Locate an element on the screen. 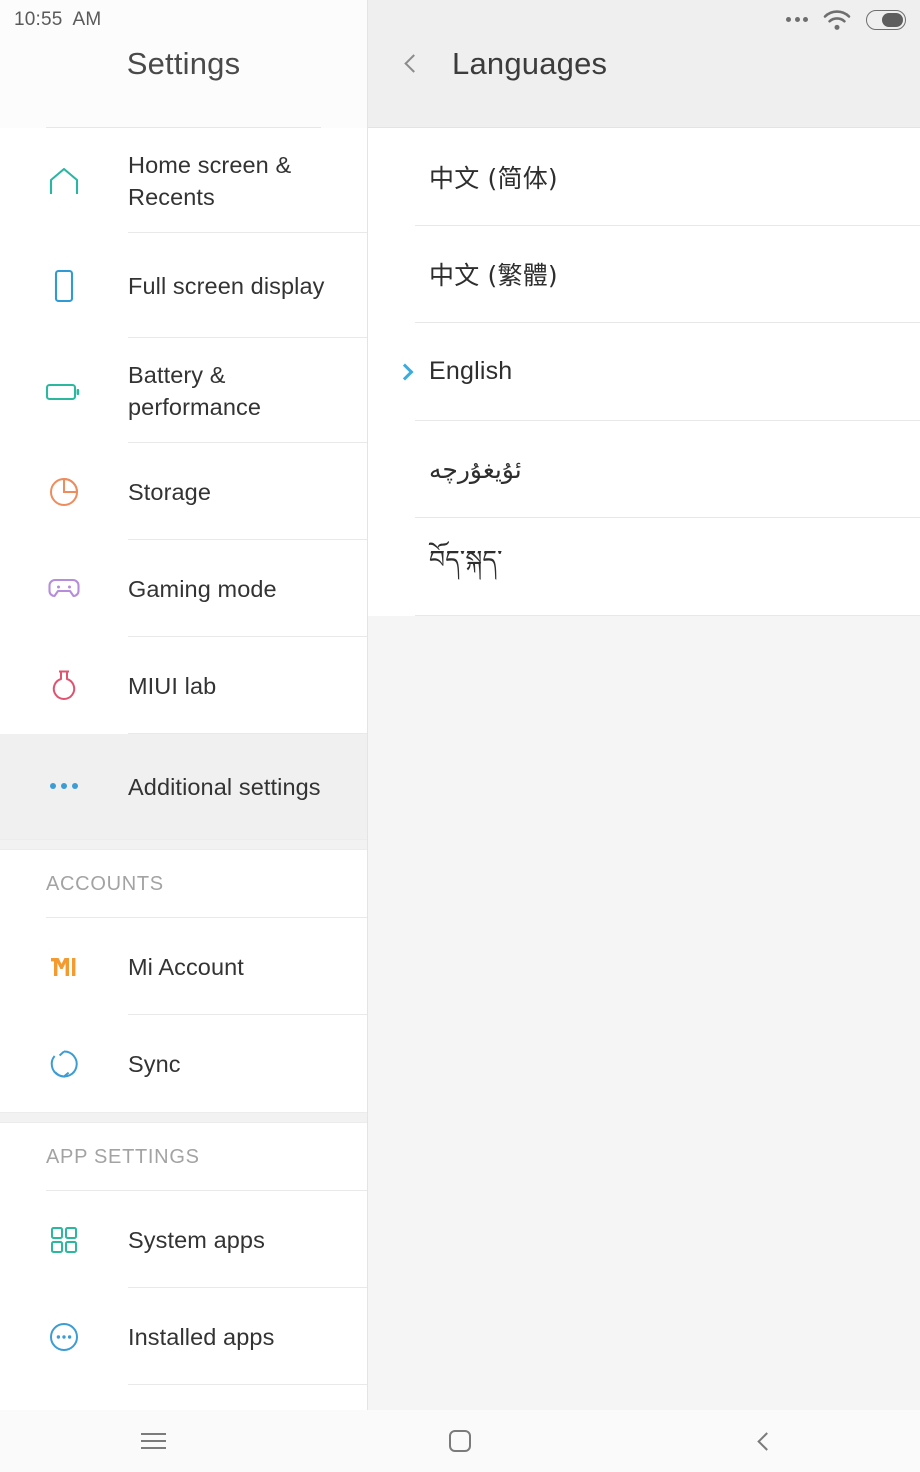 This screenshot has height=1472, width=920. flask-icon is located at coordinates (64, 686).